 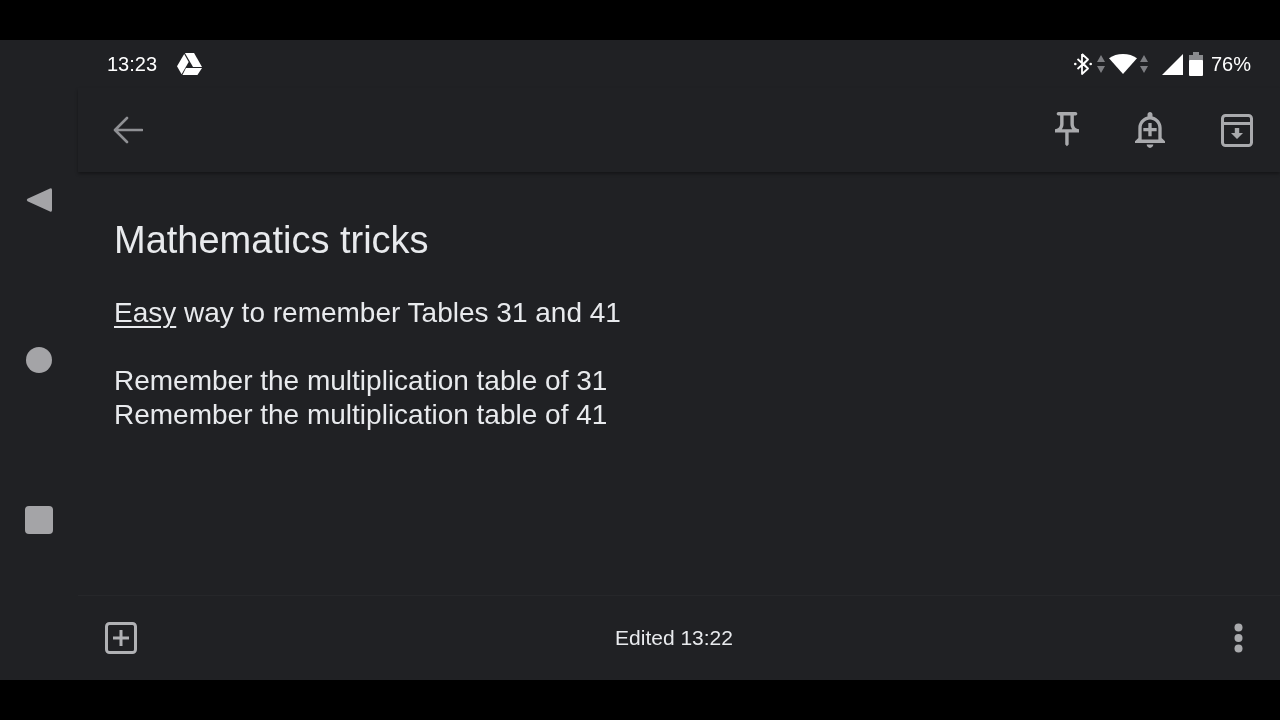 What do you see at coordinates (1172, 64) in the screenshot?
I see `cell-signal-icon` at bounding box center [1172, 64].